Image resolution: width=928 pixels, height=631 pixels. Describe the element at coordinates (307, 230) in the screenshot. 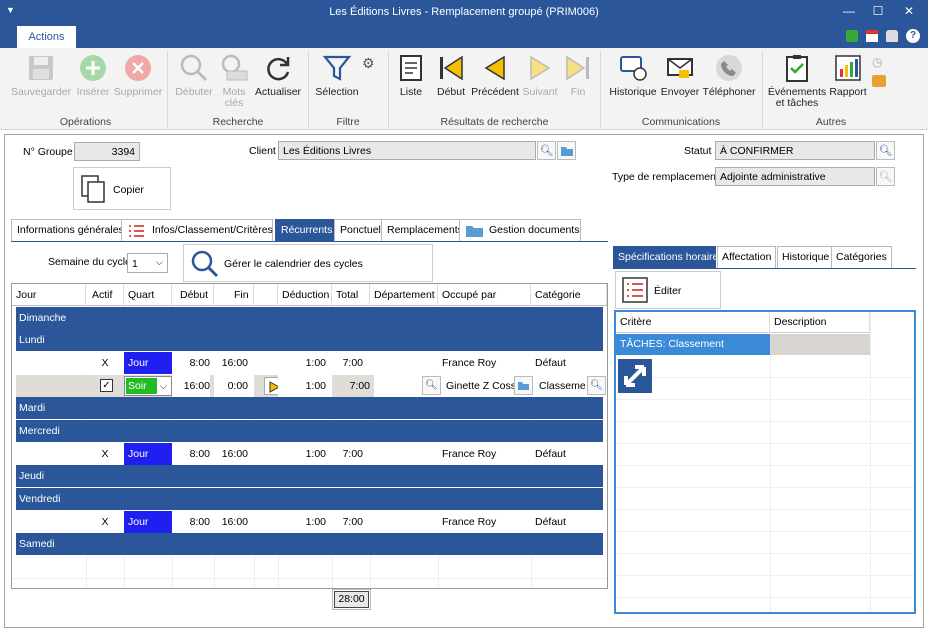

I see `tab-recurring: Récurrents` at that location.